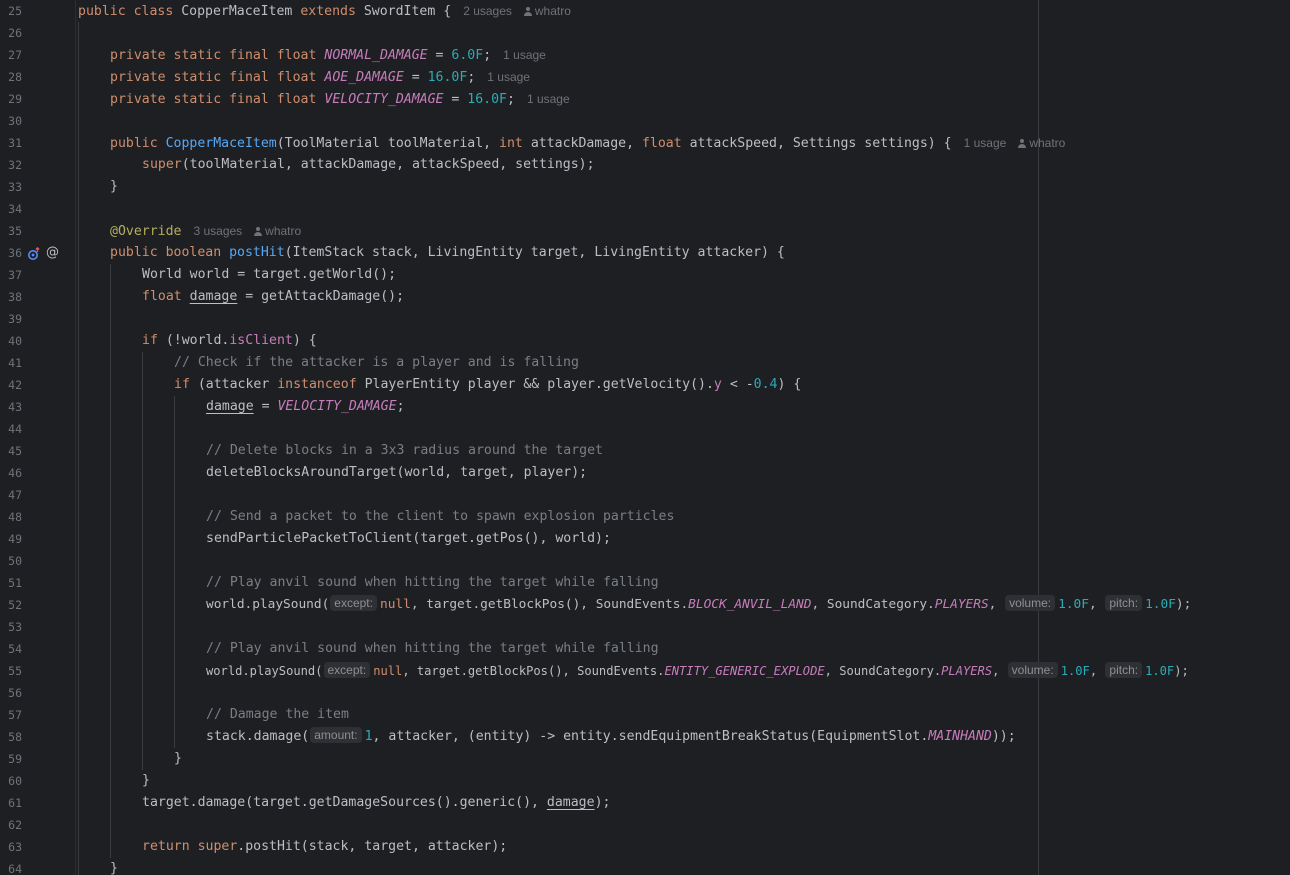 This screenshot has width=1290, height=875. Describe the element at coordinates (645, 121) in the screenshot. I see `code-line: 30` at that location.